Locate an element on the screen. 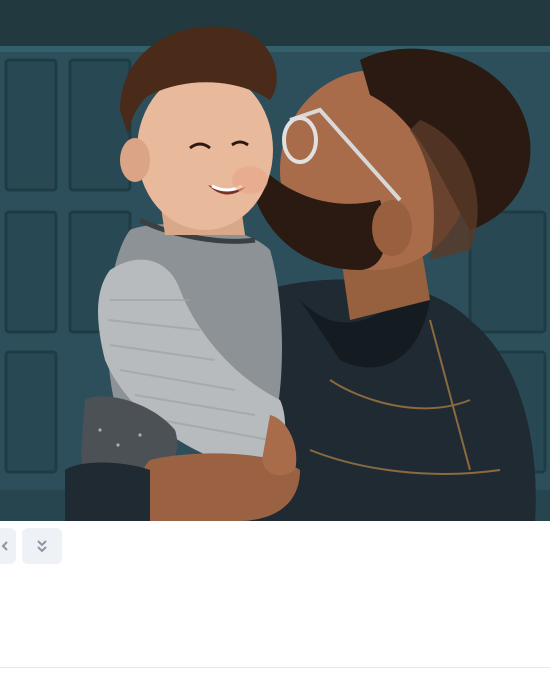  bottom-divider is located at coordinates (275, 667).